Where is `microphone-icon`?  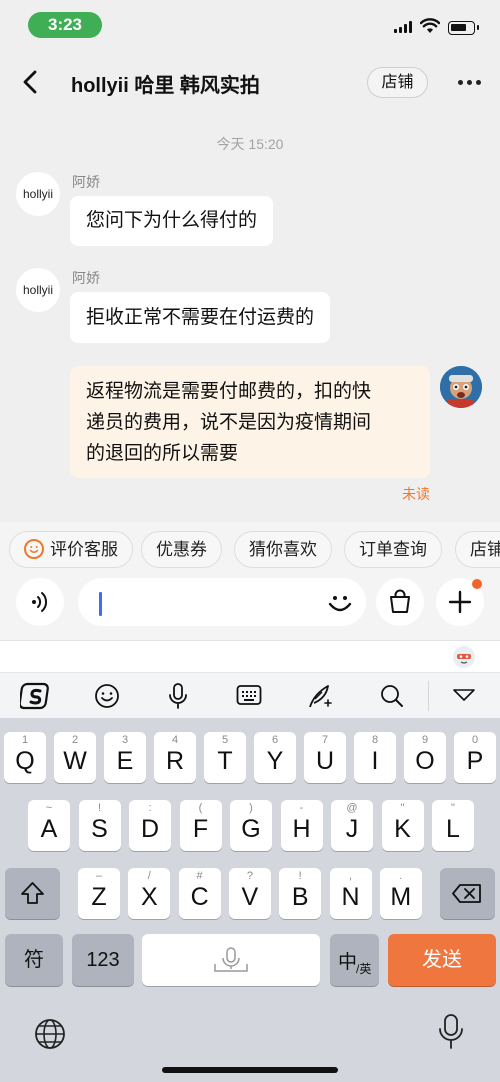 microphone-icon is located at coordinates (178, 696).